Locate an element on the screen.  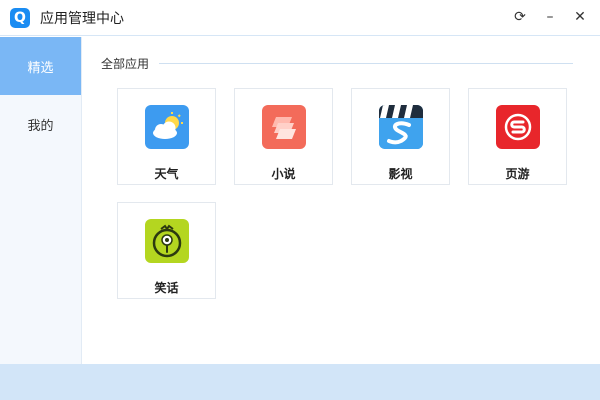
app-tile-game: 页游 is located at coordinates (517, 136).